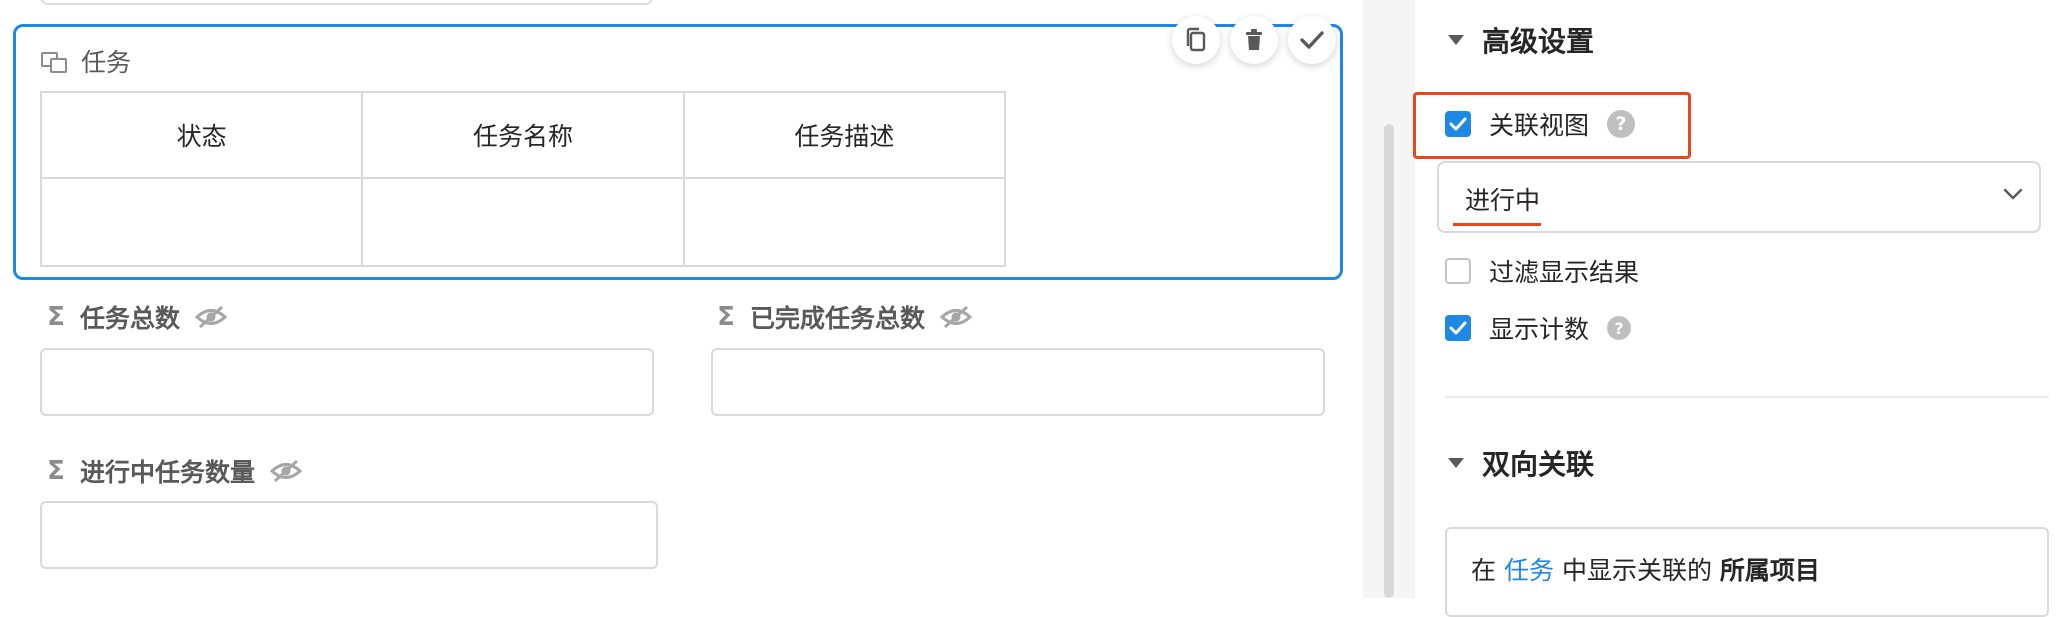 The height and width of the screenshot is (617, 2072). I want to click on scrollbar-thumb, so click(1389, 361).